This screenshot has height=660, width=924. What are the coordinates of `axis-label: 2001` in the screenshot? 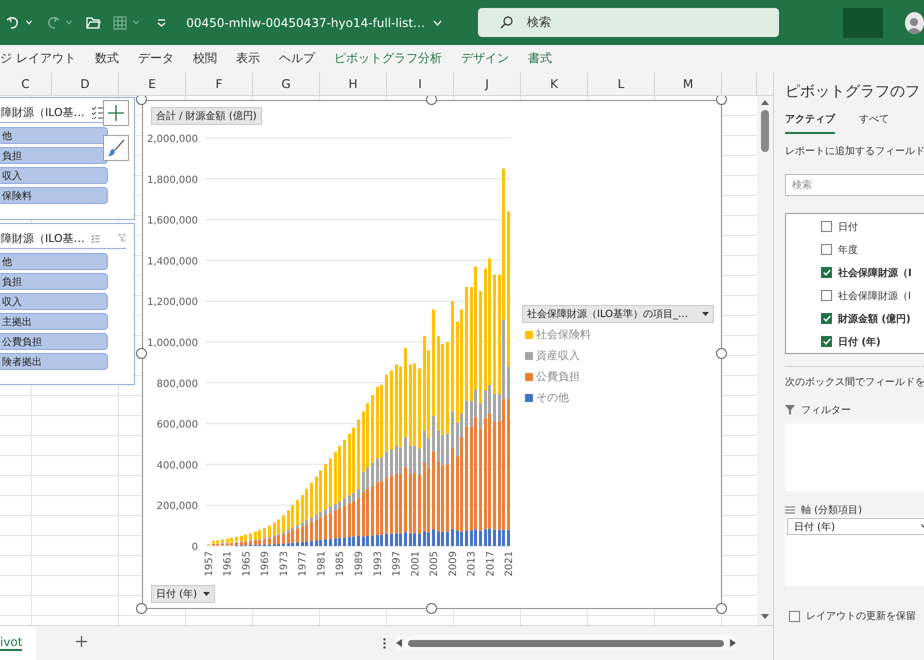 It's located at (416, 563).